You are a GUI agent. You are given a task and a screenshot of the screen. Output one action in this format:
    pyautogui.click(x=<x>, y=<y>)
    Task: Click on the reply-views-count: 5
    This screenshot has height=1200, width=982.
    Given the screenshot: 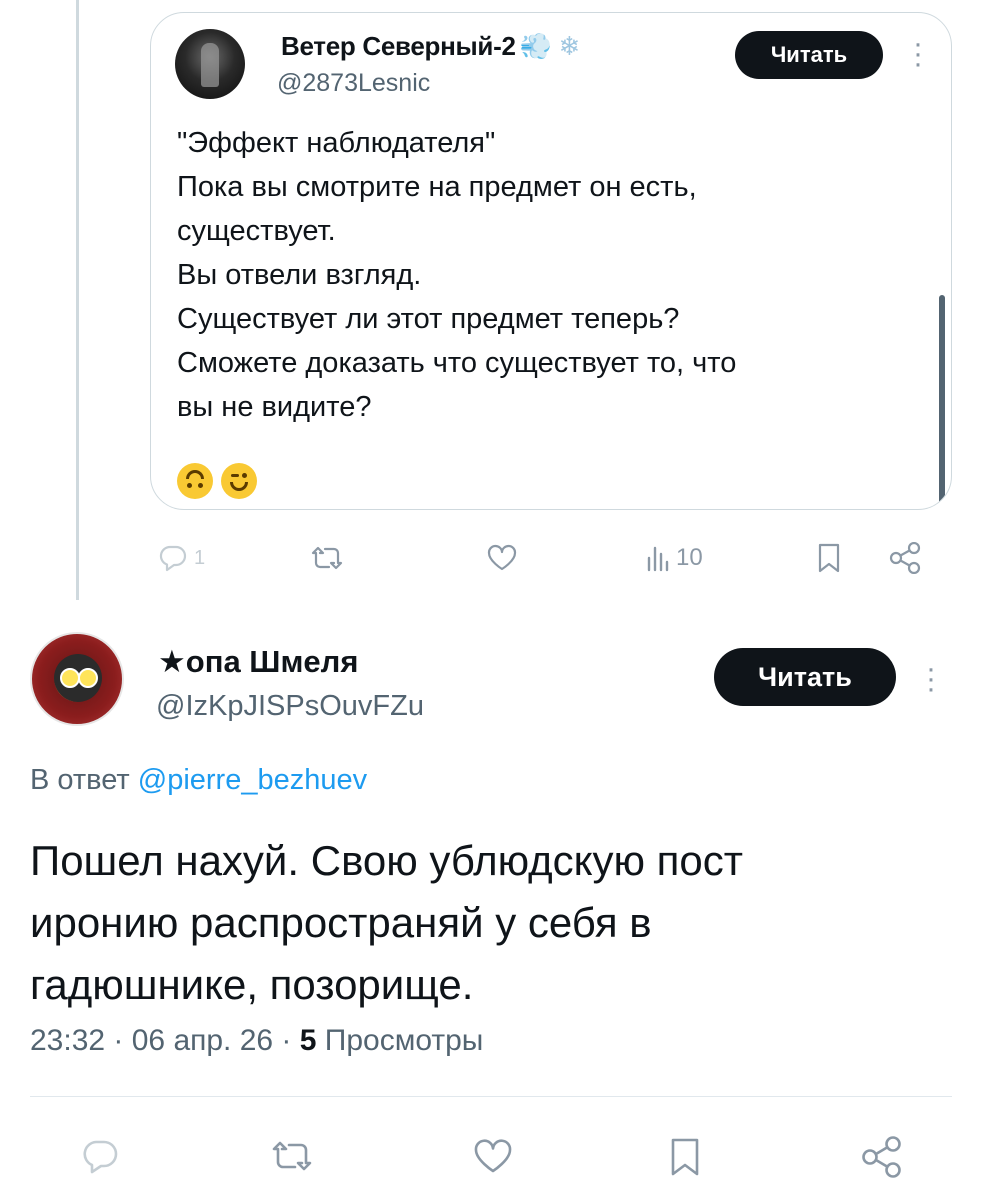 What is the action you would take?
    pyautogui.click(x=308, y=1040)
    